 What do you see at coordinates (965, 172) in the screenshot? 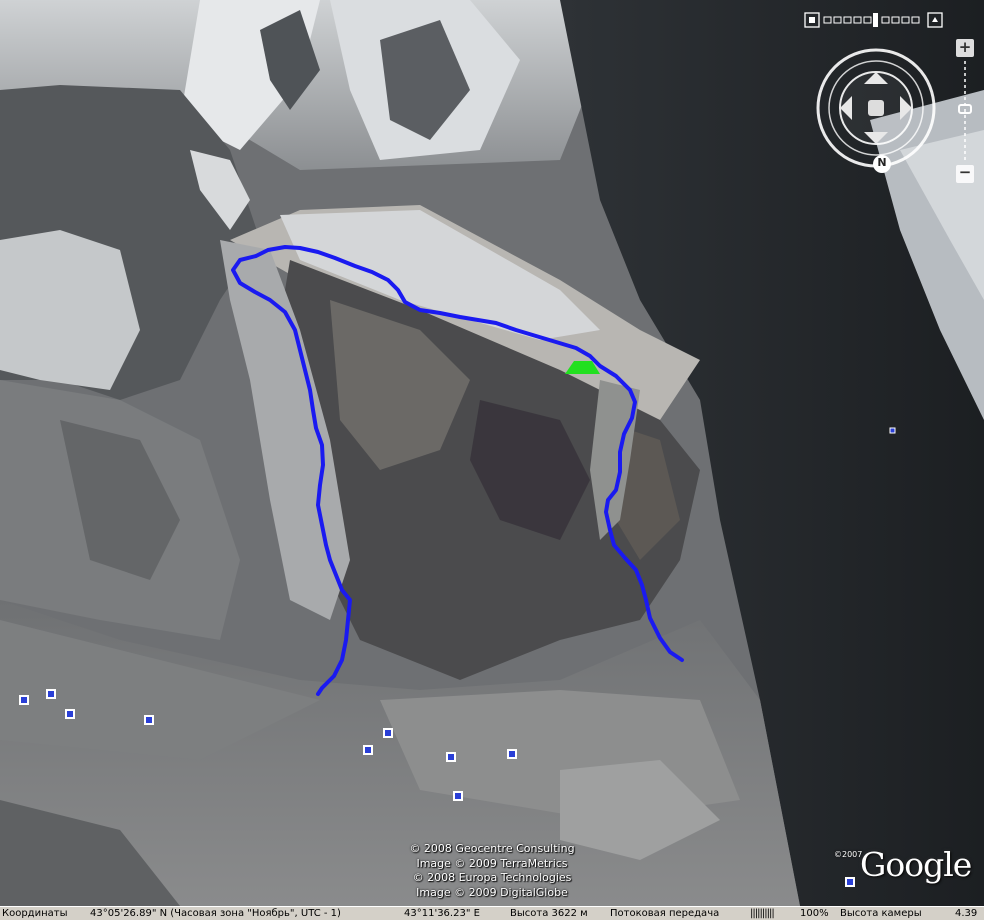
I see `zoom-out-button: −` at bounding box center [965, 172].